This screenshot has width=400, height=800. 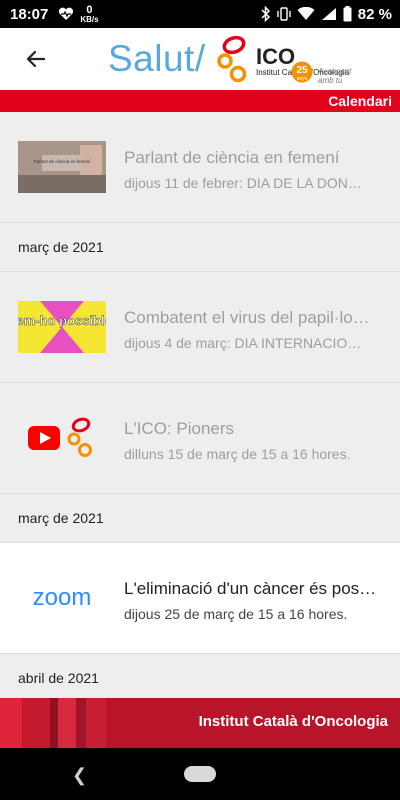 I want to click on svg-text: anys, so click(x=302, y=79).